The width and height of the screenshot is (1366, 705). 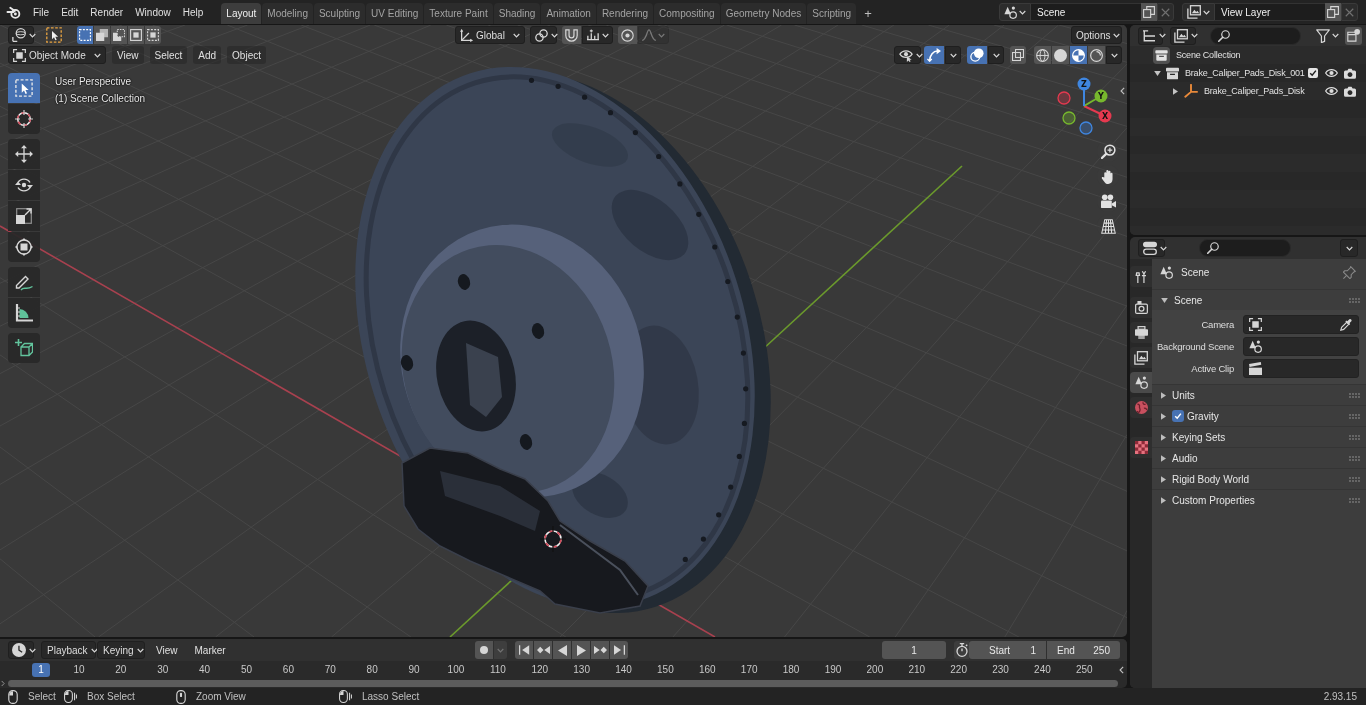 What do you see at coordinates (1114, 55) in the screenshot?
I see `shading-dropdown` at bounding box center [1114, 55].